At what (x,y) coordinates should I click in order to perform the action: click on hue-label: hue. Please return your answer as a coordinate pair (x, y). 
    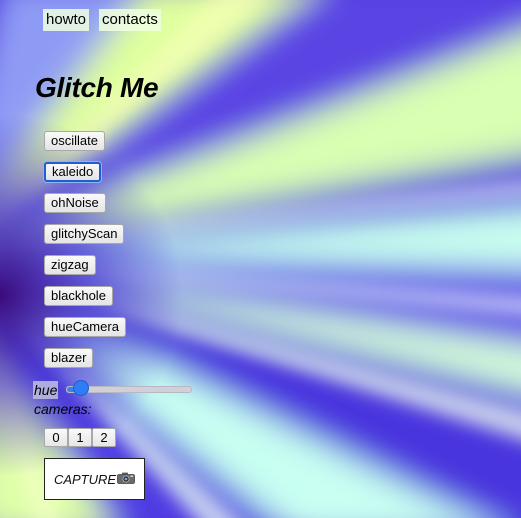
    Looking at the image, I should click on (46, 390).